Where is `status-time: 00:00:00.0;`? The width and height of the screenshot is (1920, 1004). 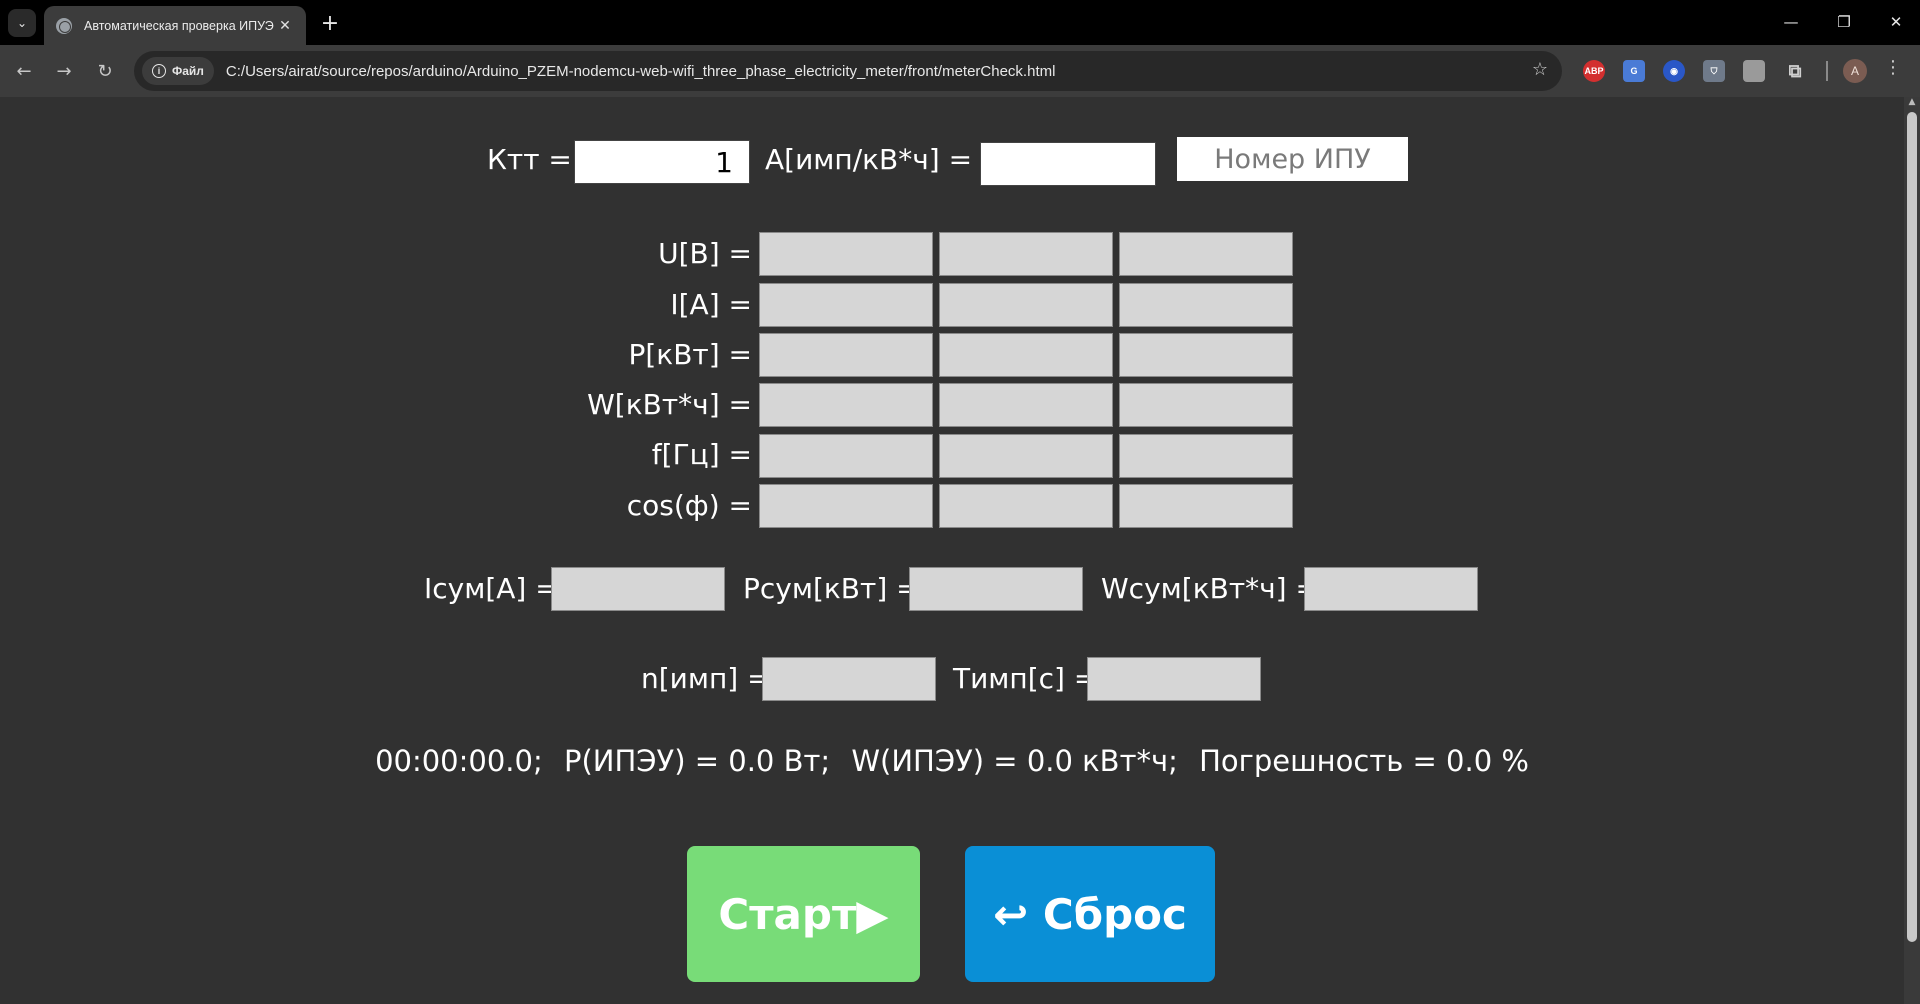 status-time: 00:00:00.0; is located at coordinates (459, 761).